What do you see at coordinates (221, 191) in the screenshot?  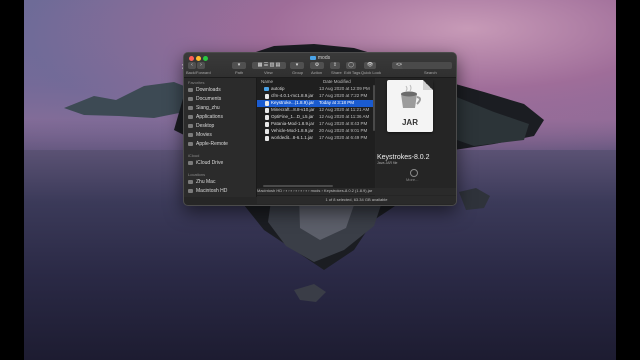 I see `sidebar-item-macintosh-hd: Macintosh HD` at bounding box center [221, 191].